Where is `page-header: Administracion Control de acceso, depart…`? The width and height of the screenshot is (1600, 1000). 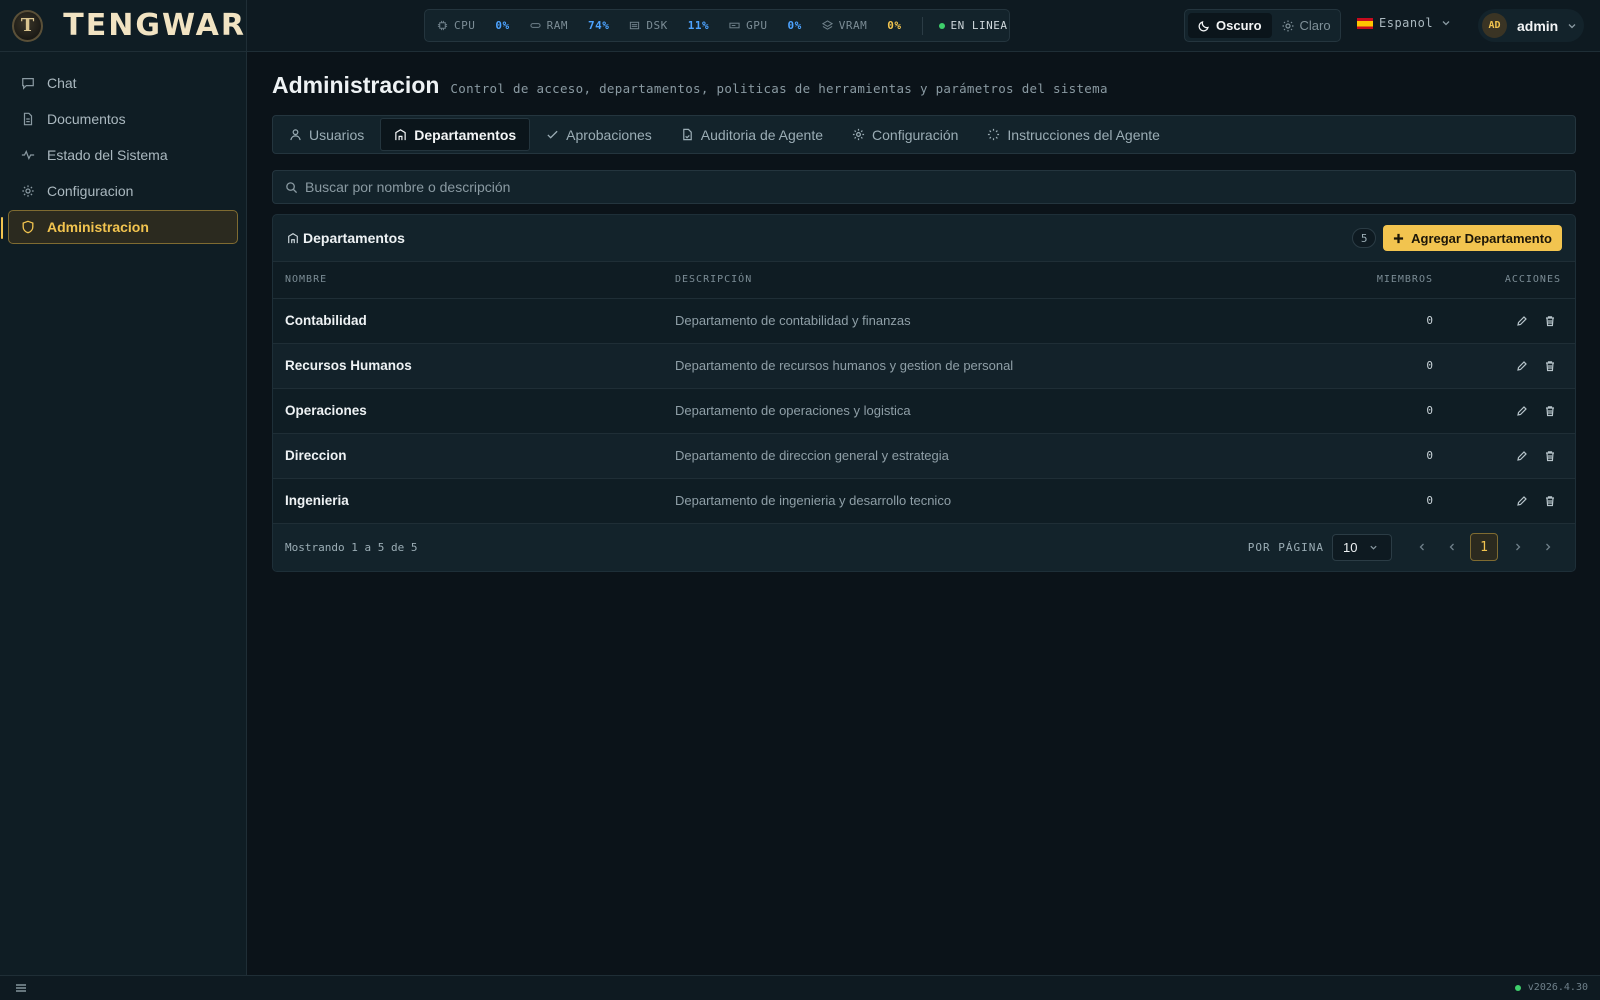
page-header: Administracion Control de acceso, depart… is located at coordinates (924, 87).